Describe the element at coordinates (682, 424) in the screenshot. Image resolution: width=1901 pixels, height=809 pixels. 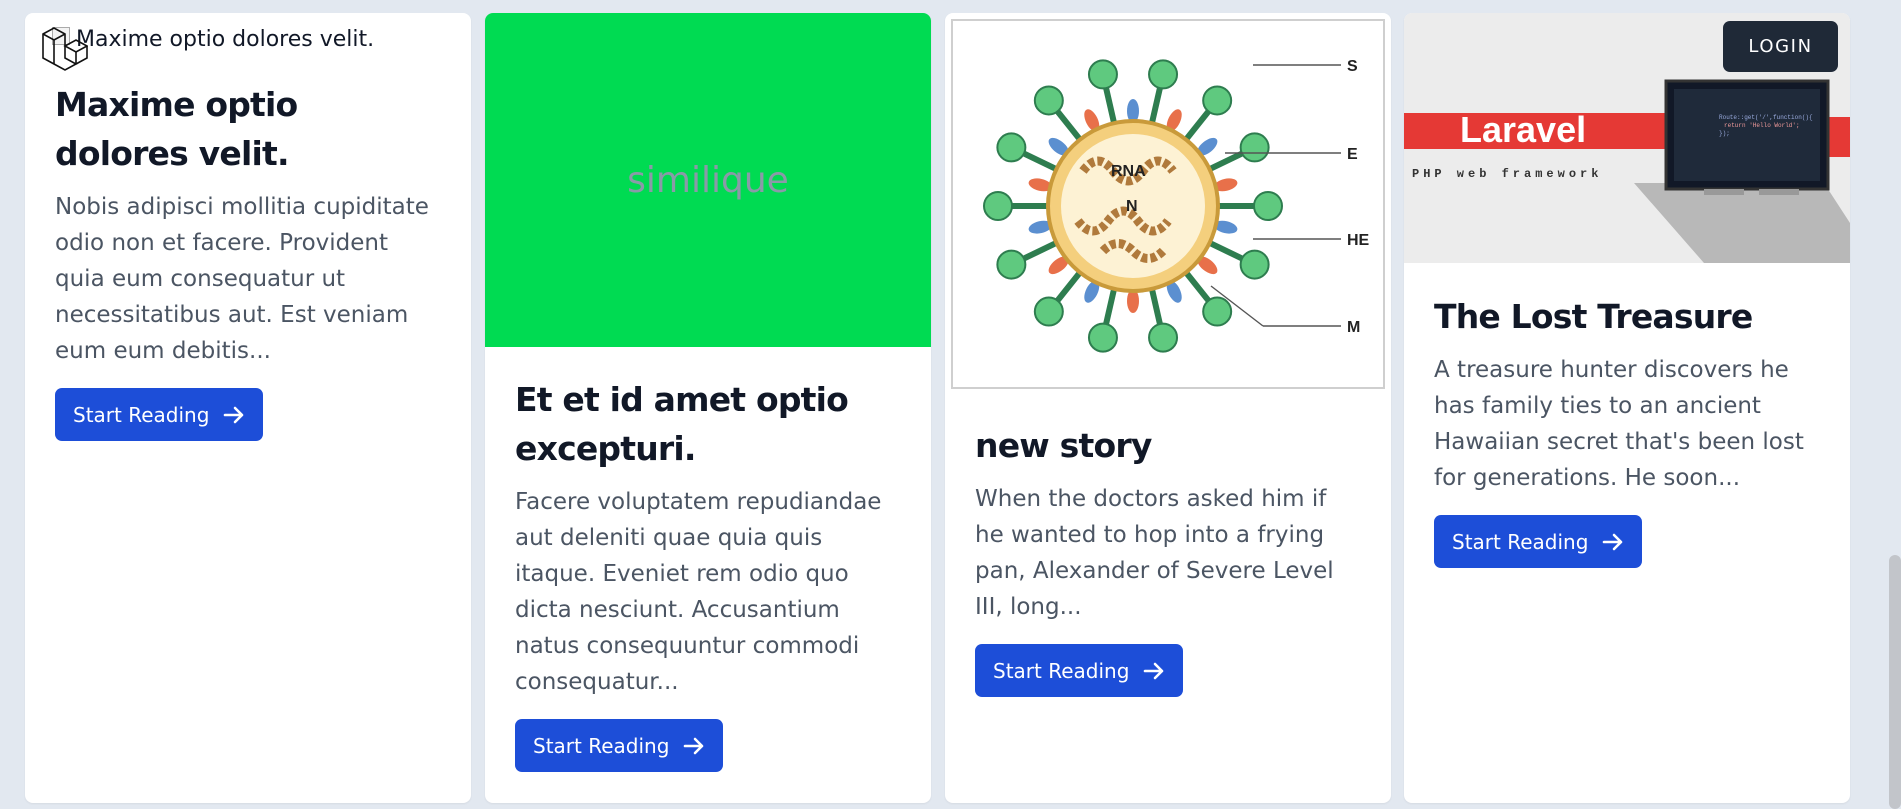
I see `card-title: Et et id amet optio excepturi.` at that location.